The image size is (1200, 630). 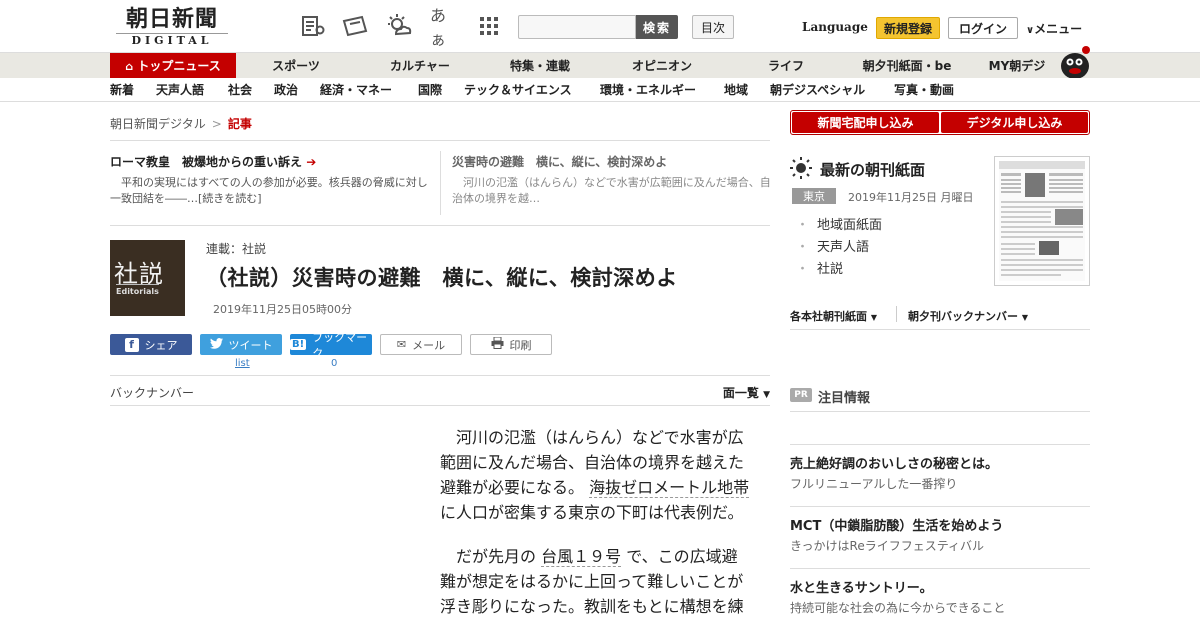 I want to click on subnav-economy: 経済・マネー, so click(x=356, y=90).